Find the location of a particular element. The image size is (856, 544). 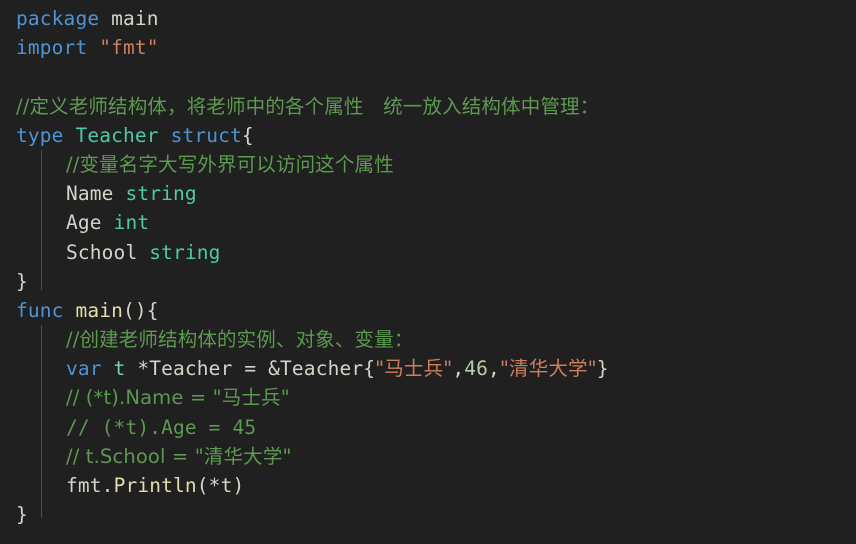

token-type: Teacher is located at coordinates (117, 135).